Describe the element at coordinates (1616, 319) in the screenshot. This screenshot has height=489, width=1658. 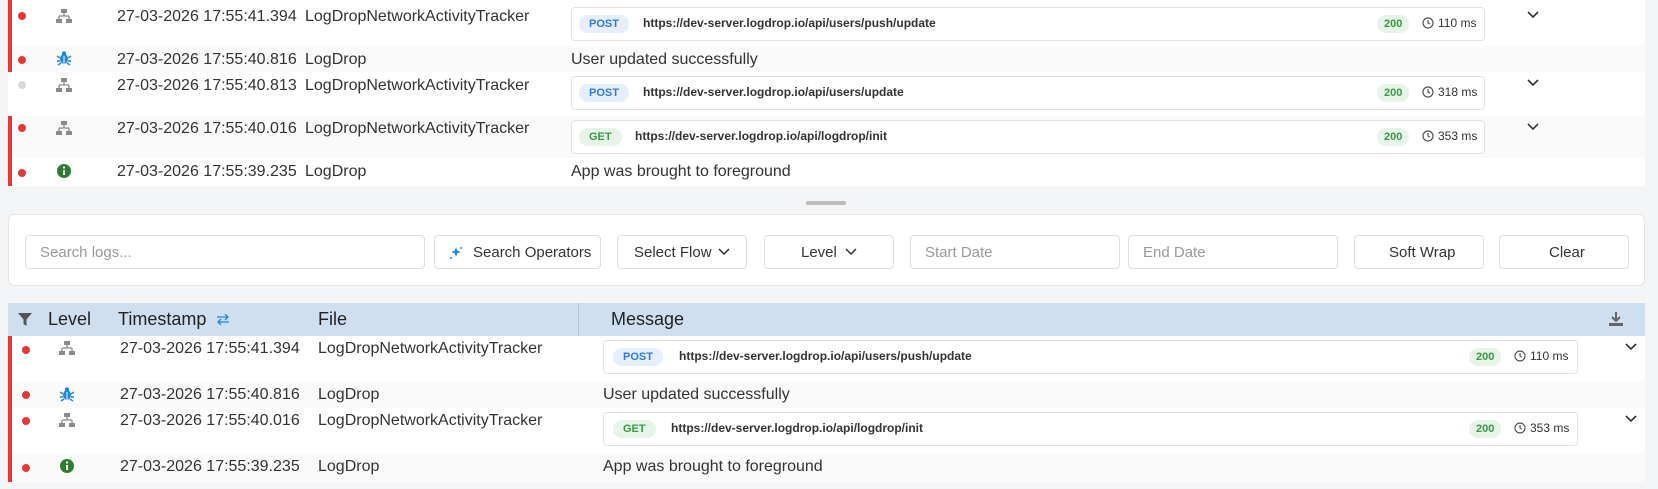
I see `download-icon` at that location.